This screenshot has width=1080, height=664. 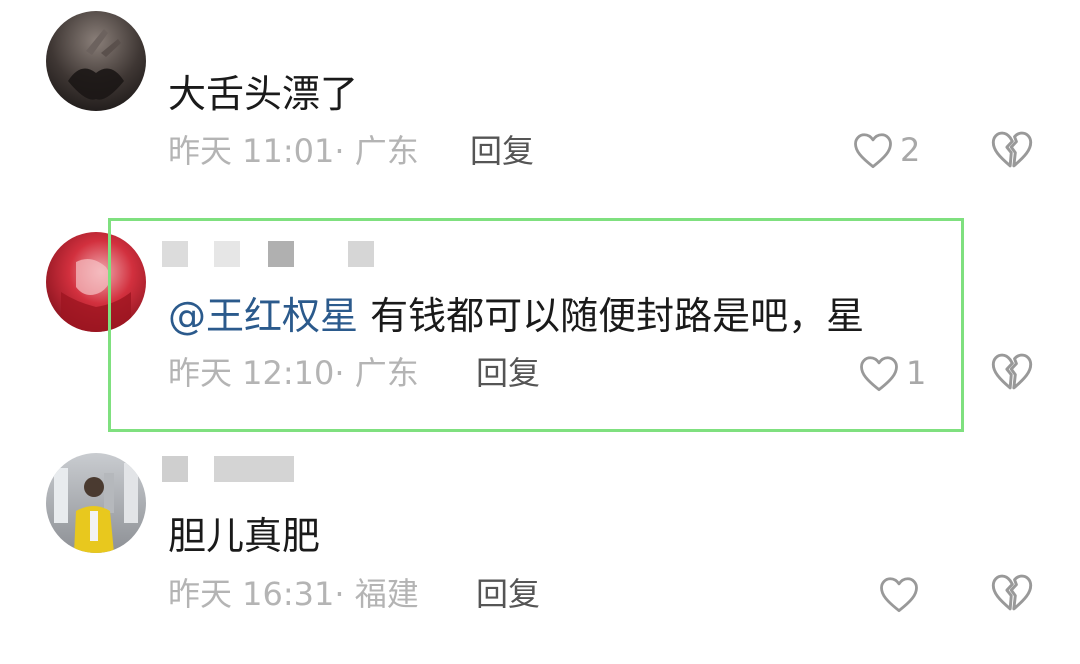 I want to click on like-button: 2, so click(x=886, y=150).